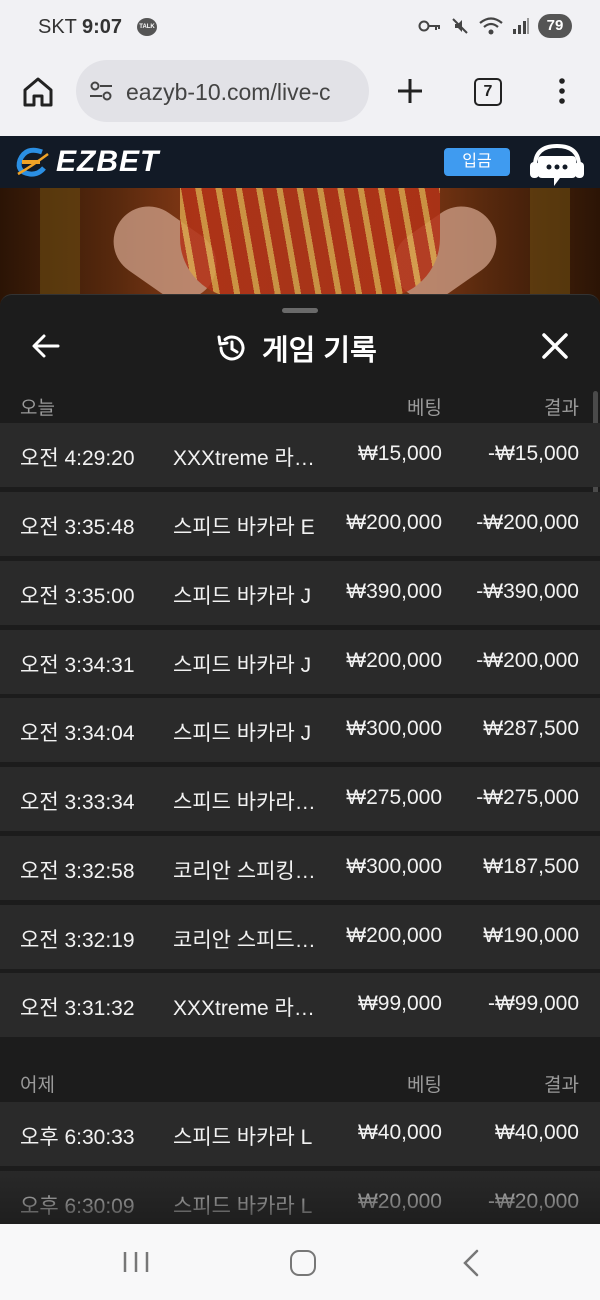  What do you see at coordinates (300, 1082) in the screenshot?
I see `section-header-yesterday: 어제 베팅 결과` at bounding box center [300, 1082].